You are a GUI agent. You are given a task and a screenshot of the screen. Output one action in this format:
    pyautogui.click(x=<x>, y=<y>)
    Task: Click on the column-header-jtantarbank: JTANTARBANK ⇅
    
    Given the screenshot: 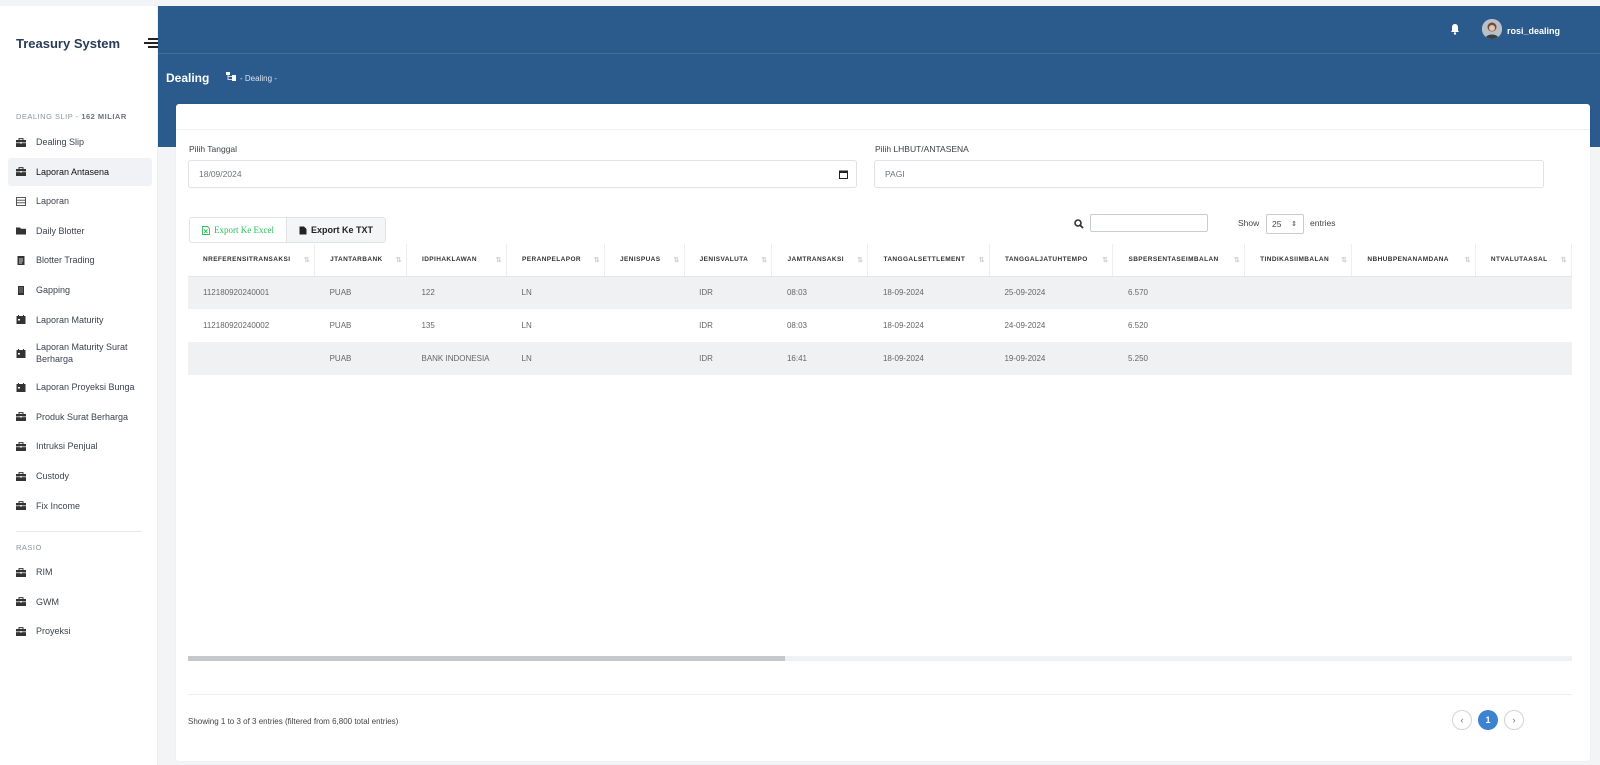 What is the action you would take?
    pyautogui.click(x=360, y=260)
    